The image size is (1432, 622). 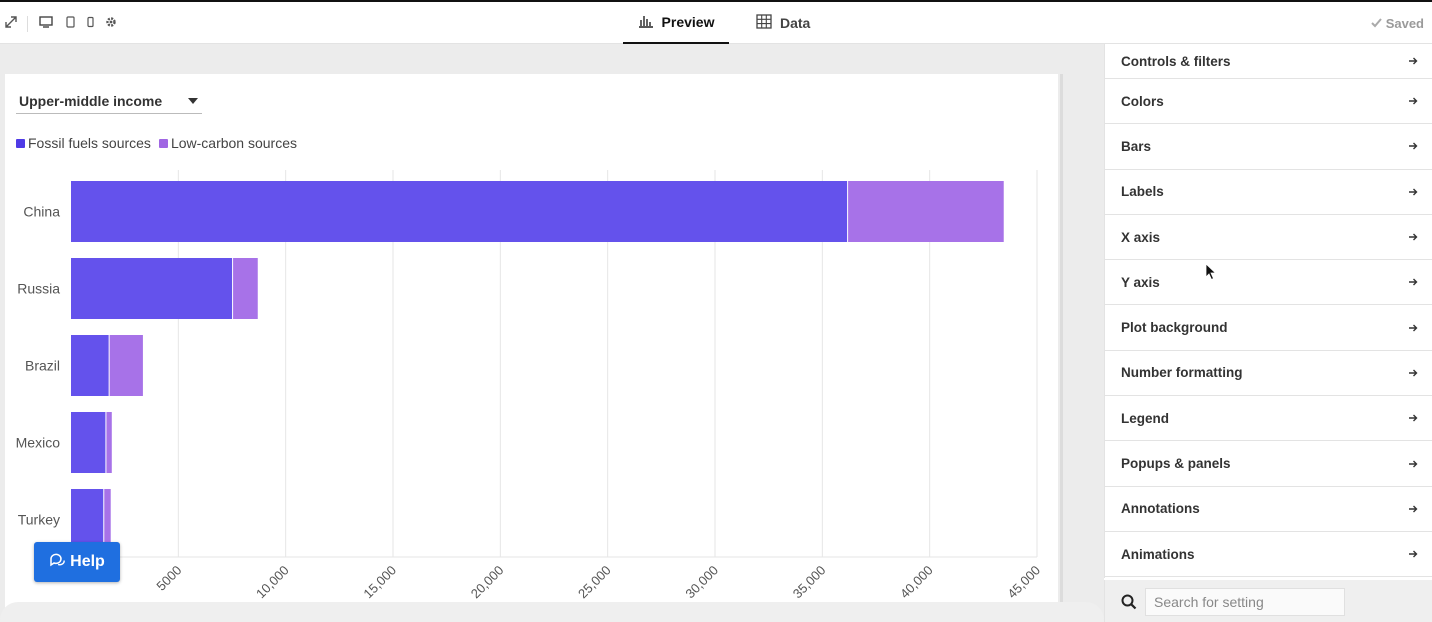 What do you see at coordinates (1158, 554) in the screenshot?
I see `settings-item-label: Animations` at bounding box center [1158, 554].